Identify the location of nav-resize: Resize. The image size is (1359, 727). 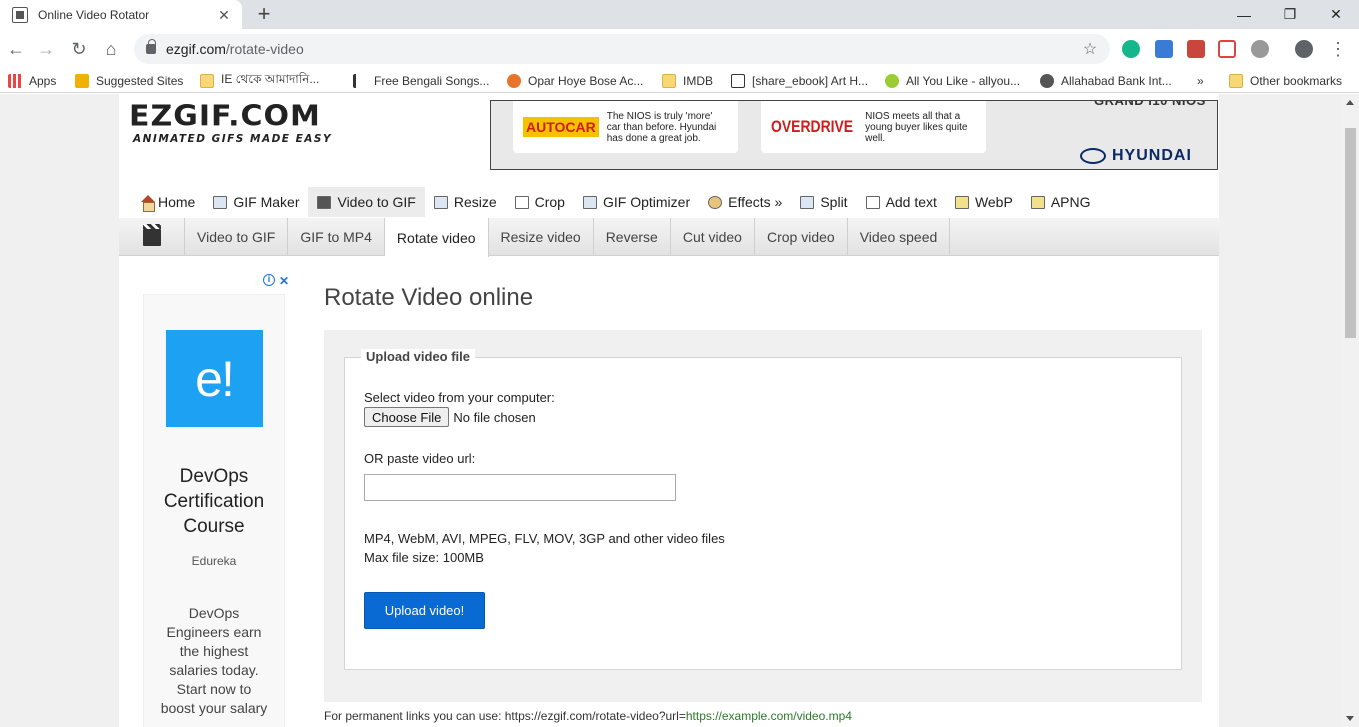
(465, 202).